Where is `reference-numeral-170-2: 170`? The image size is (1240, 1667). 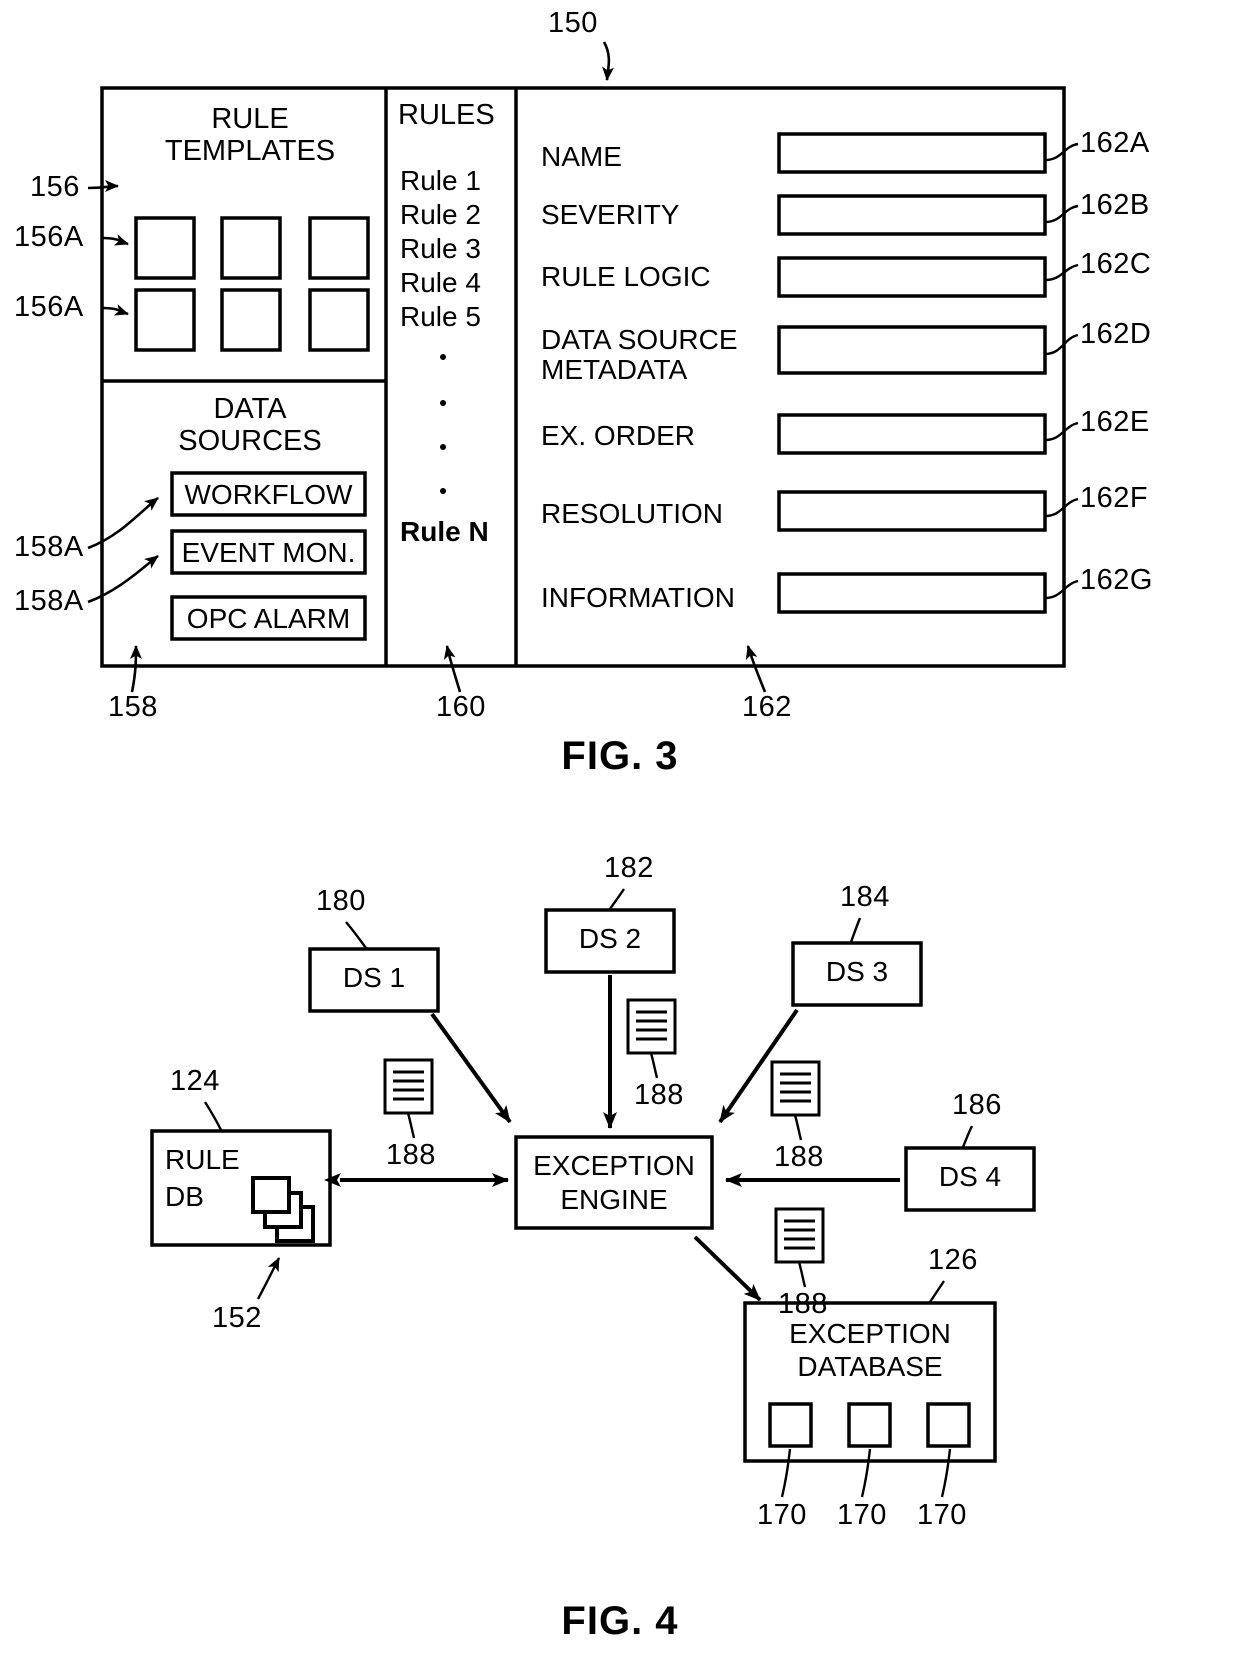
reference-numeral-170-2: 170 is located at coordinates (862, 1515).